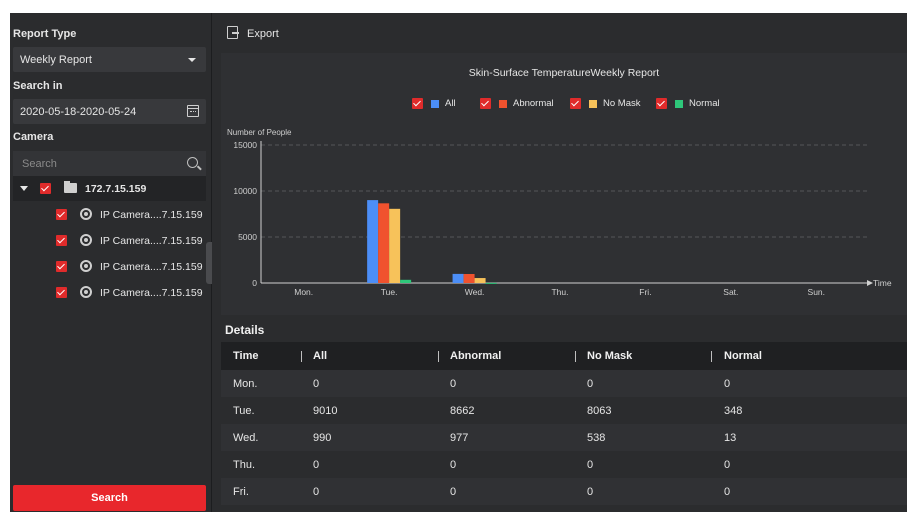 This screenshot has height=512, width=907. I want to click on table-cell: Tue., so click(244, 411).